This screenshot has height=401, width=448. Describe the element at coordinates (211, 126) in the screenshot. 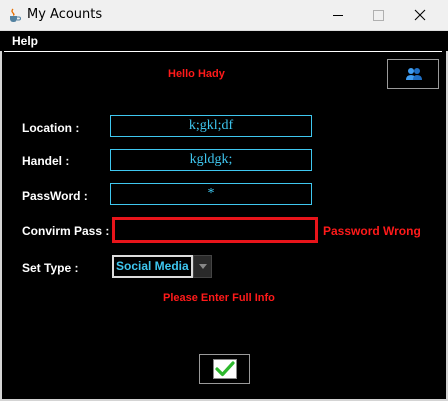

I see `location-field` at that location.